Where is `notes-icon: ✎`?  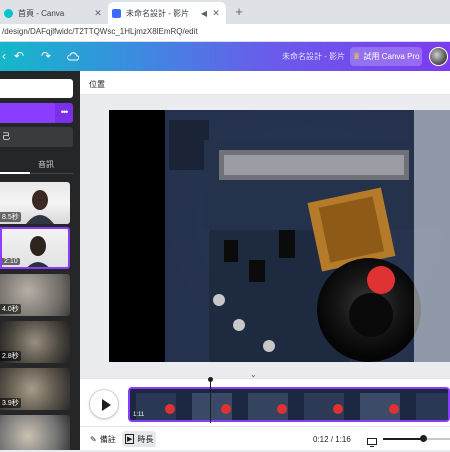 notes-icon: ✎ is located at coordinates (93, 439).